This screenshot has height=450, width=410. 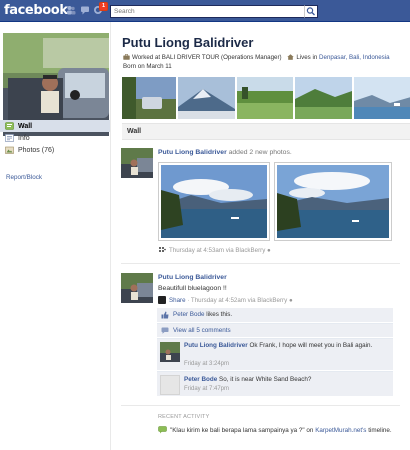 I want to click on comment-timestamp: Friday at 3:24pm, so click(x=206, y=364).